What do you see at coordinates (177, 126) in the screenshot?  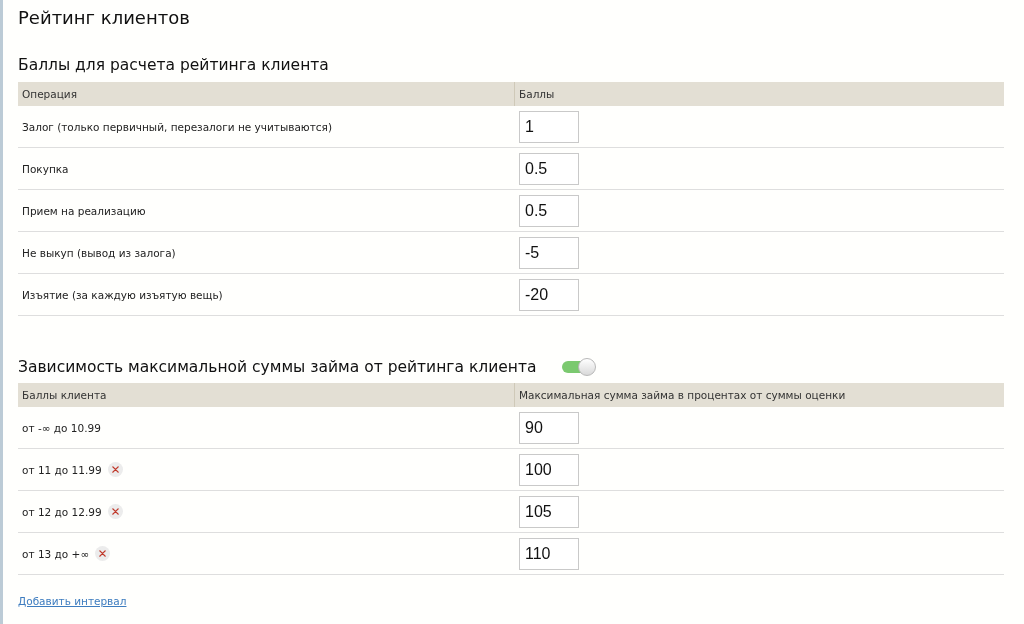 I see `operation-cell-text: Залог (только первичный, перезалоги не учитываются)` at bounding box center [177, 126].